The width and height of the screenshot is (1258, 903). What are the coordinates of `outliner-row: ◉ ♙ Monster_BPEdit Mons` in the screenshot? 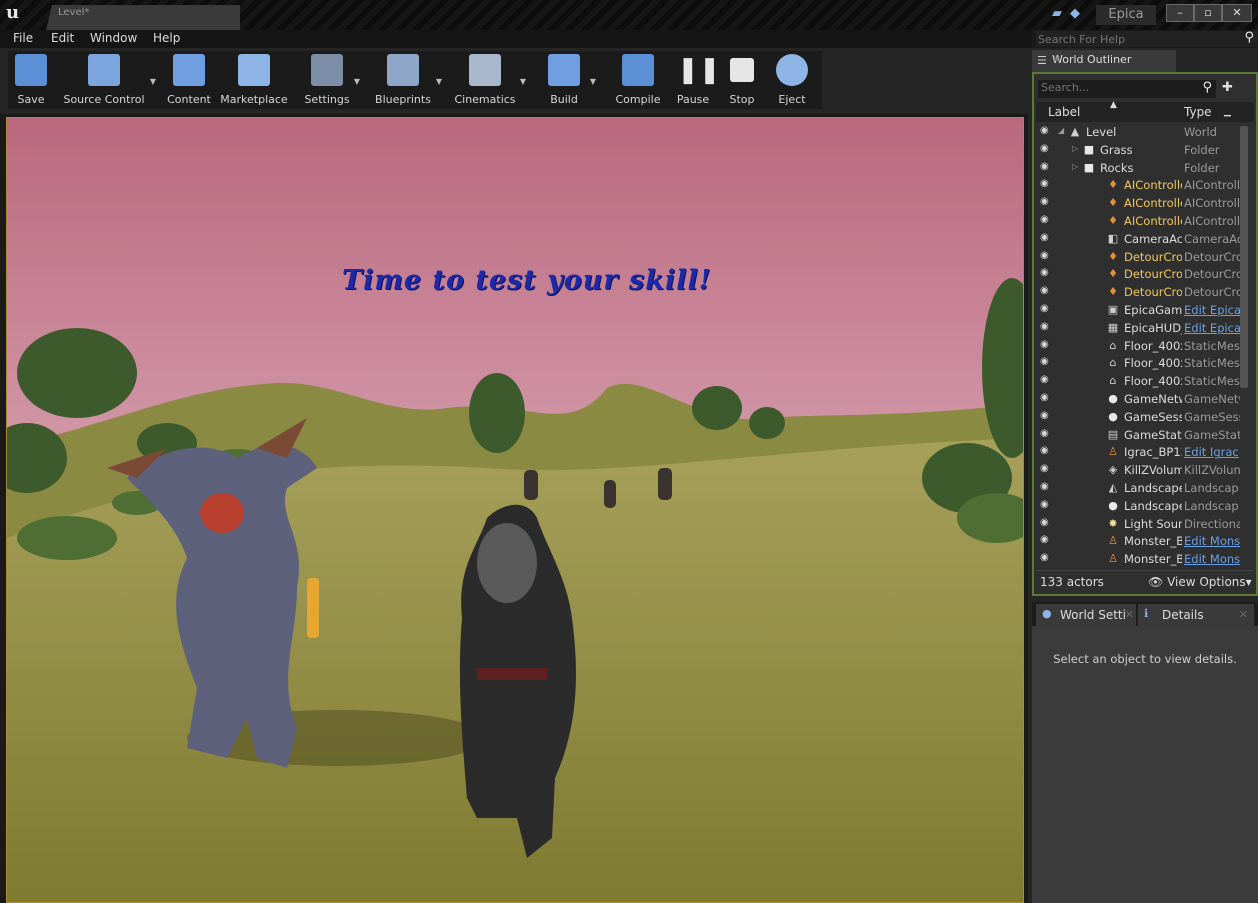 It's located at (1138, 542).